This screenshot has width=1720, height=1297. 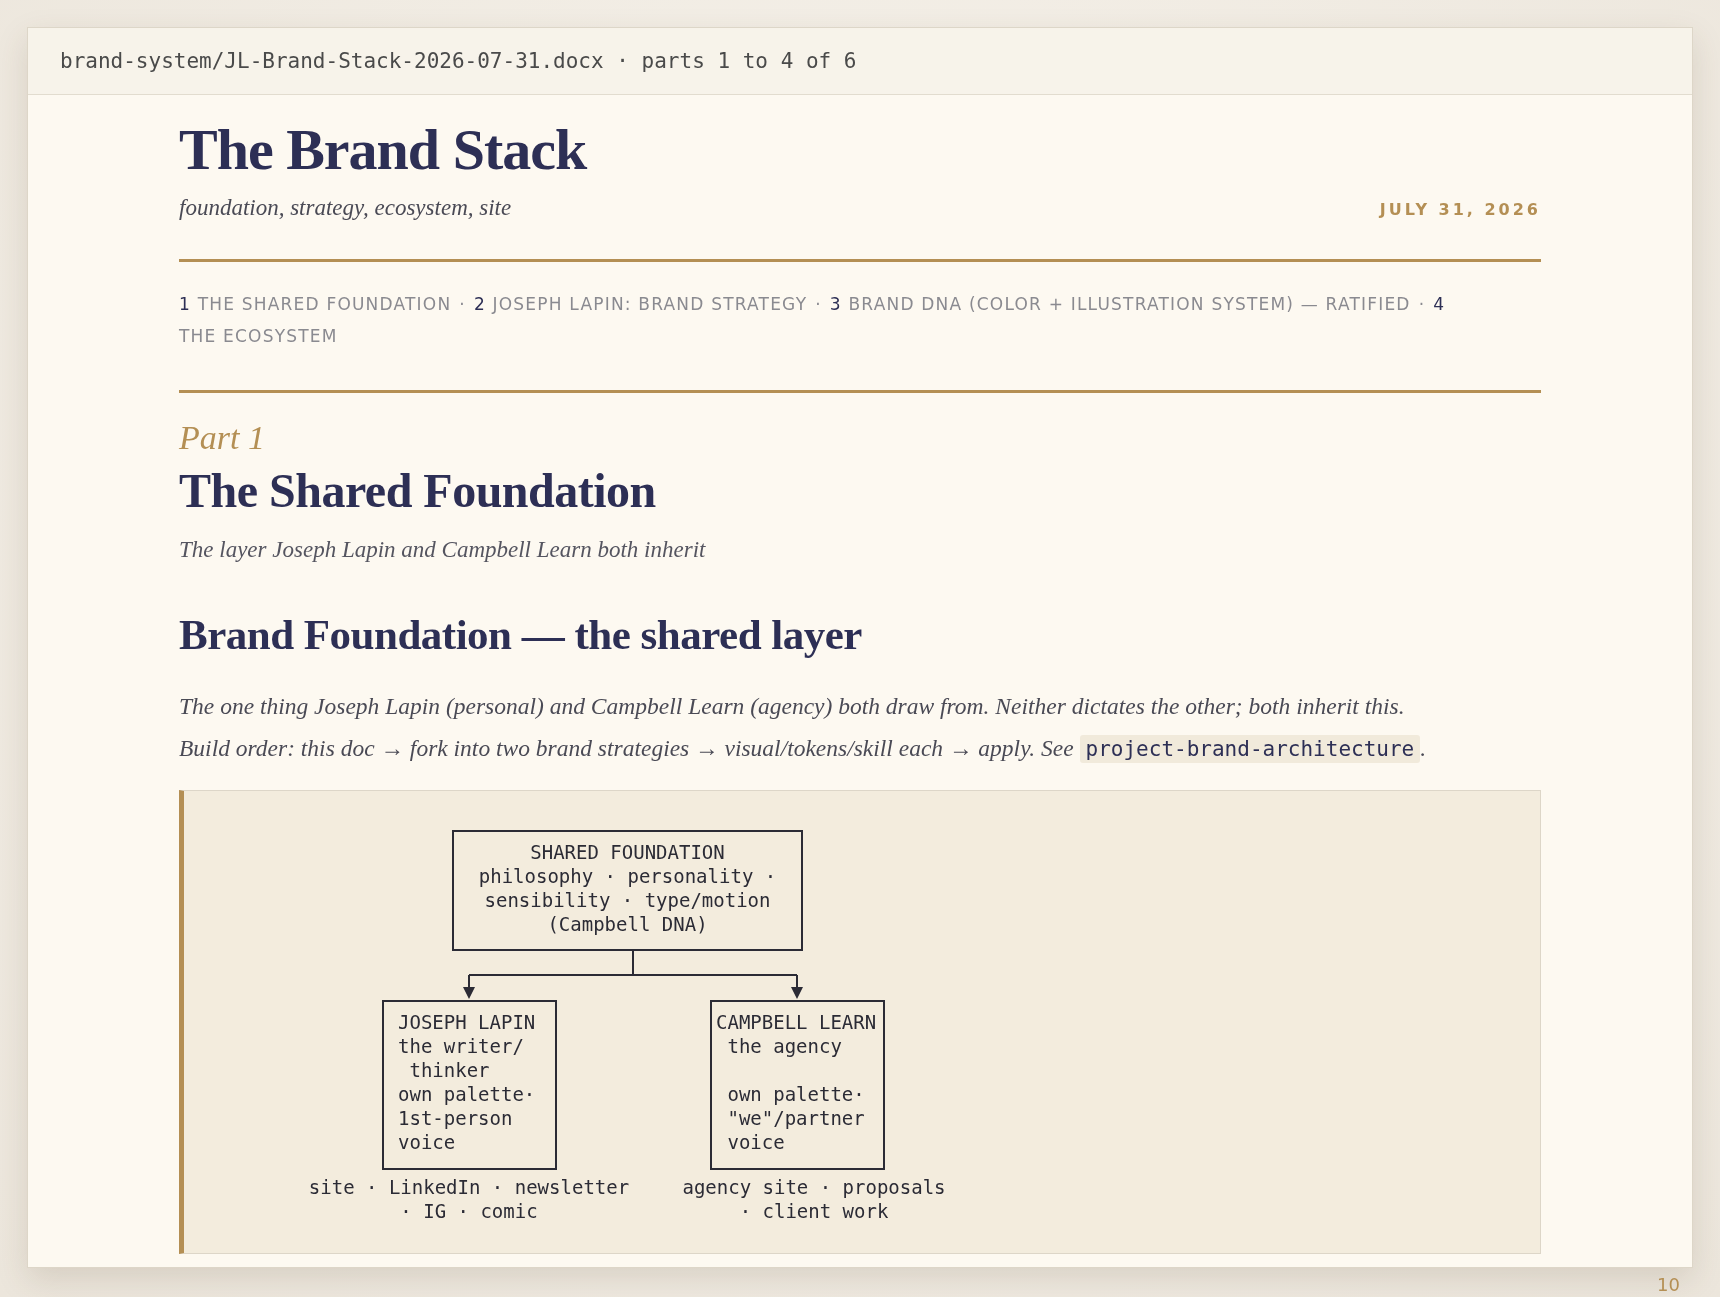 I want to click on document-title: The Brand Stack, so click(x=384, y=150).